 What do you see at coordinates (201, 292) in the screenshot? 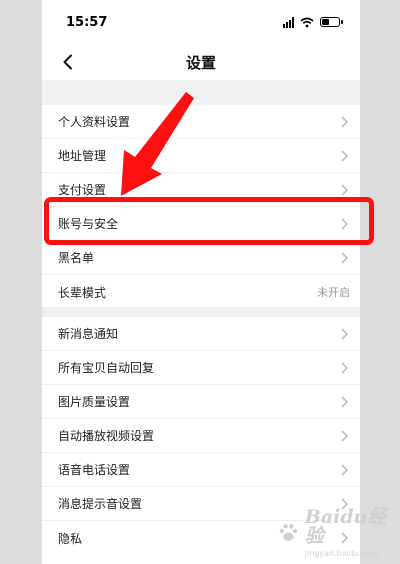
I see `settings-item-elder-mode: 长辈模式 未开启` at bounding box center [201, 292].